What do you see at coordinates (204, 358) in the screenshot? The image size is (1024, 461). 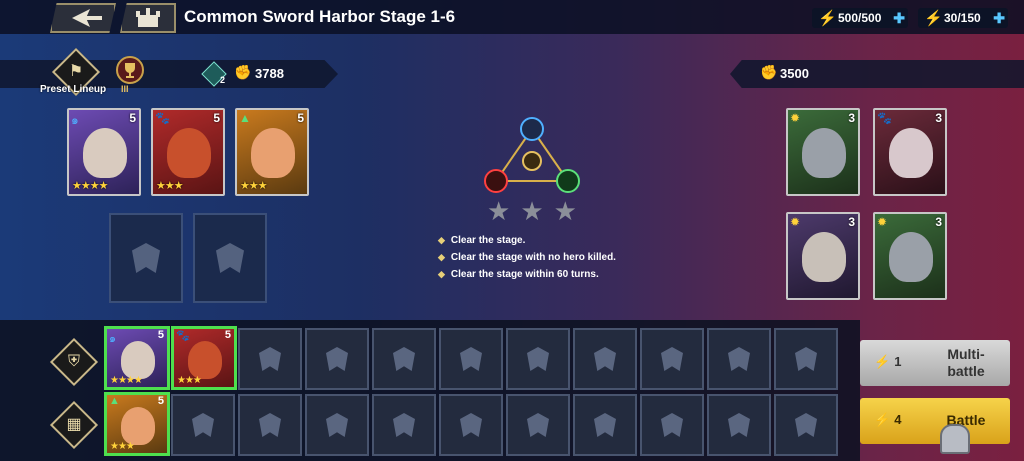 I see `bench-hero-card: 🐾 5 ★★★` at bounding box center [204, 358].